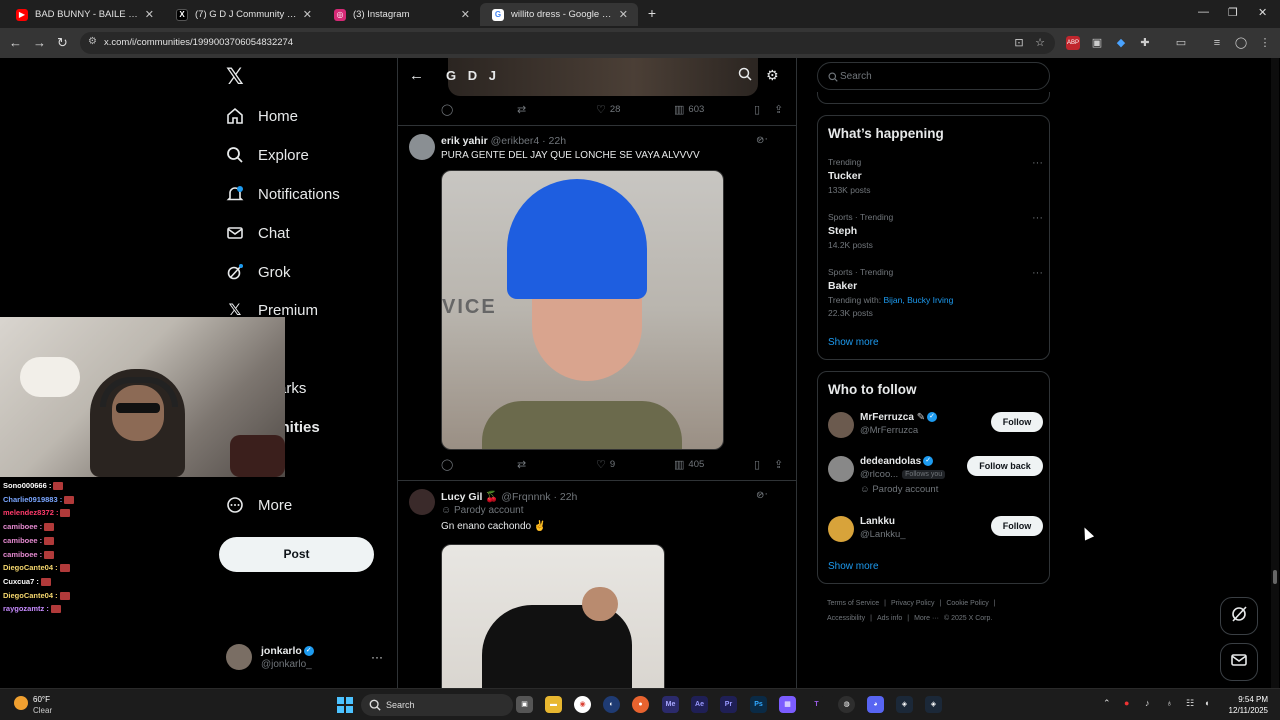 This screenshot has width=1280, height=720. What do you see at coordinates (918, 300) in the screenshot?
I see `trend-links: Bijan, Bucky Irving` at bounding box center [918, 300].